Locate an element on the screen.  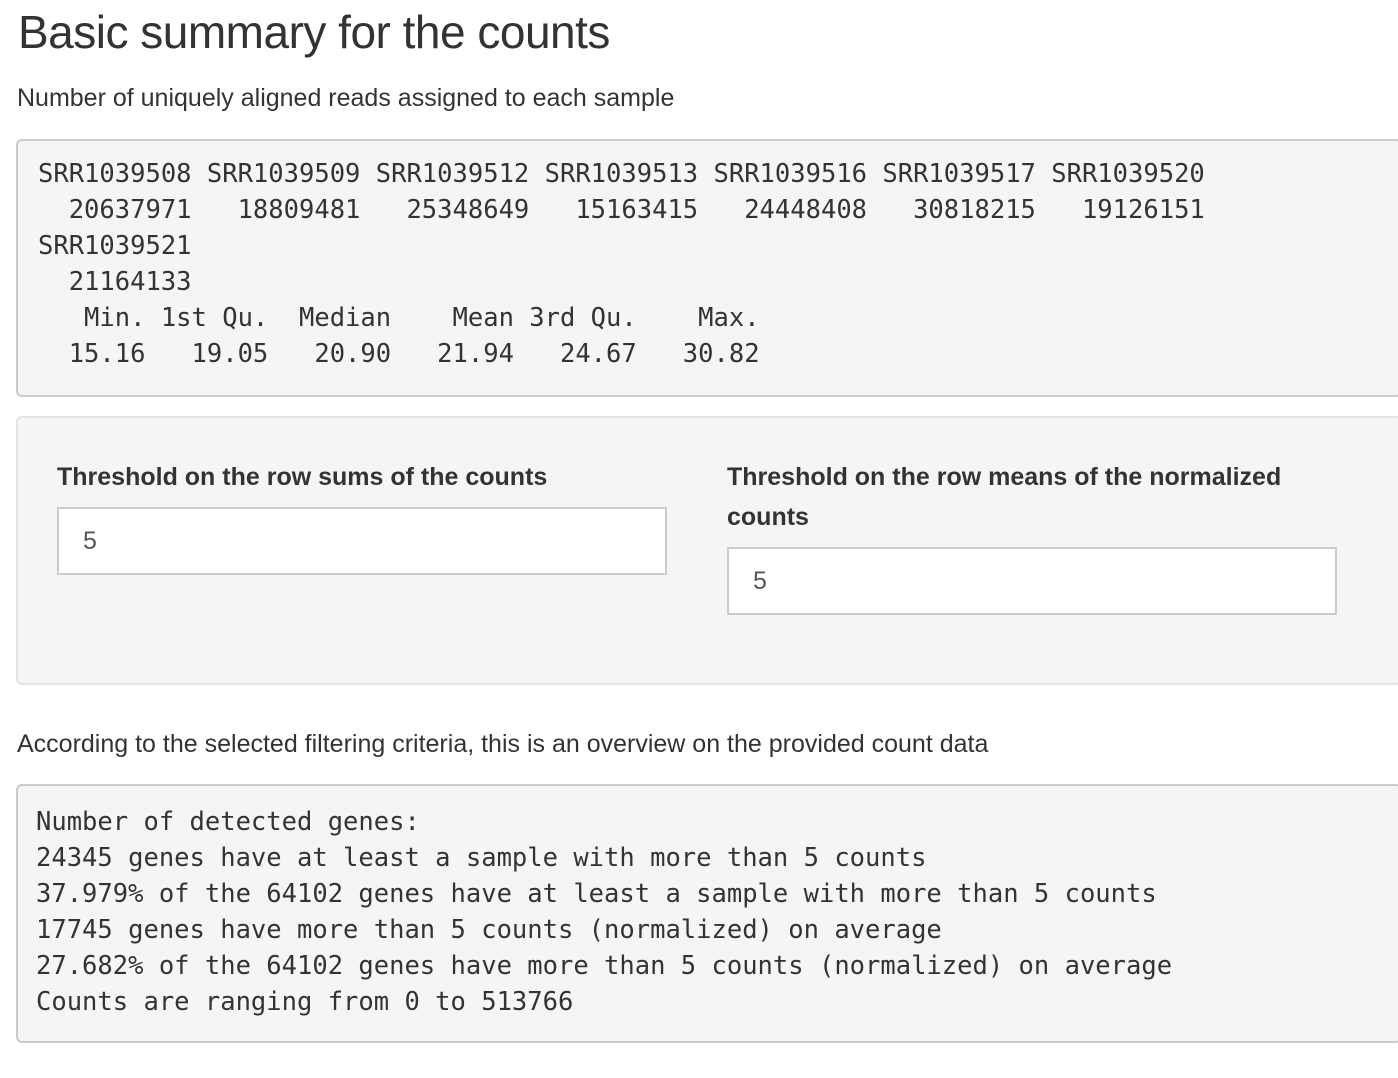
reads-line: 21164133 is located at coordinates (115, 282).